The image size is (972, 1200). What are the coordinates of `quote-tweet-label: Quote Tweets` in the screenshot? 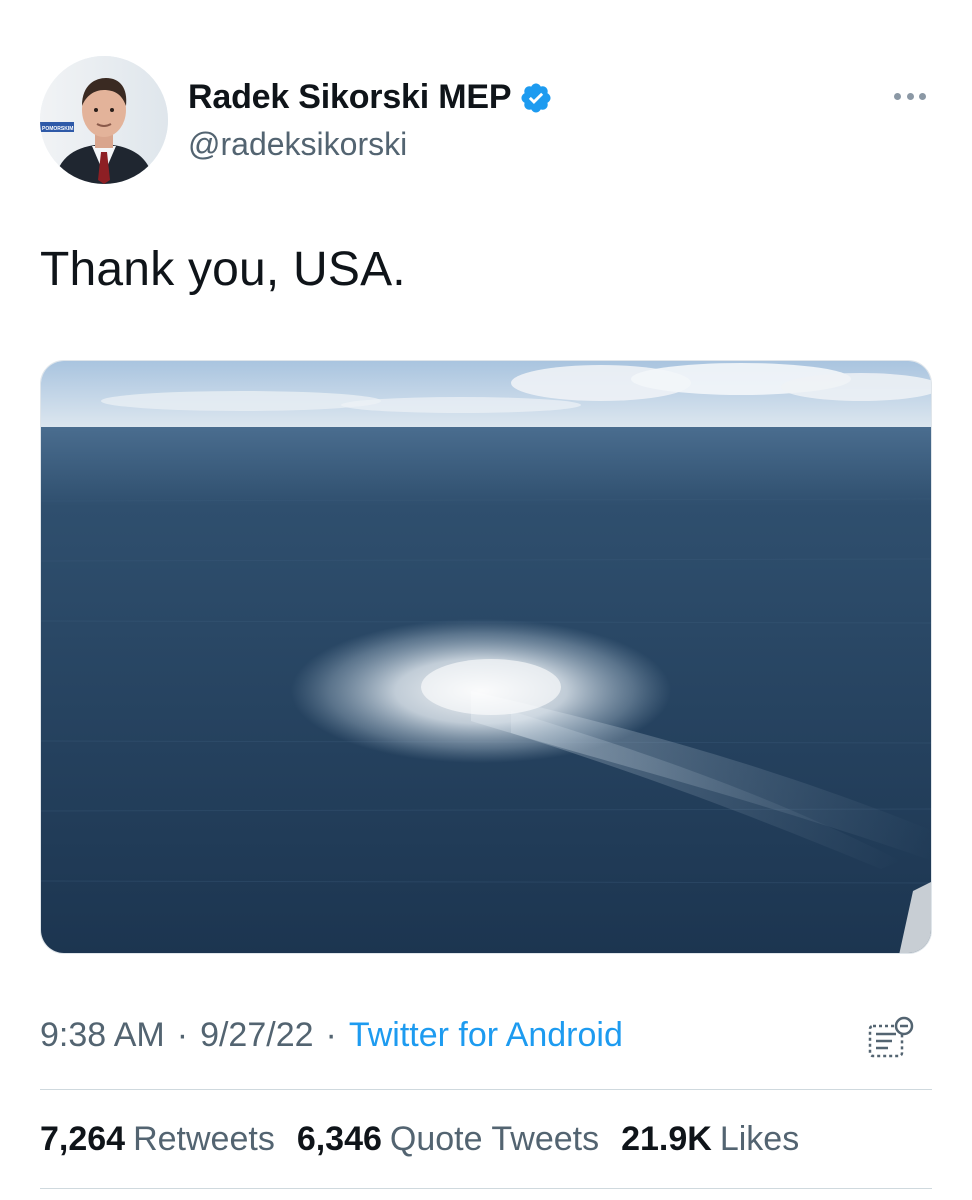 It's located at (494, 1139).